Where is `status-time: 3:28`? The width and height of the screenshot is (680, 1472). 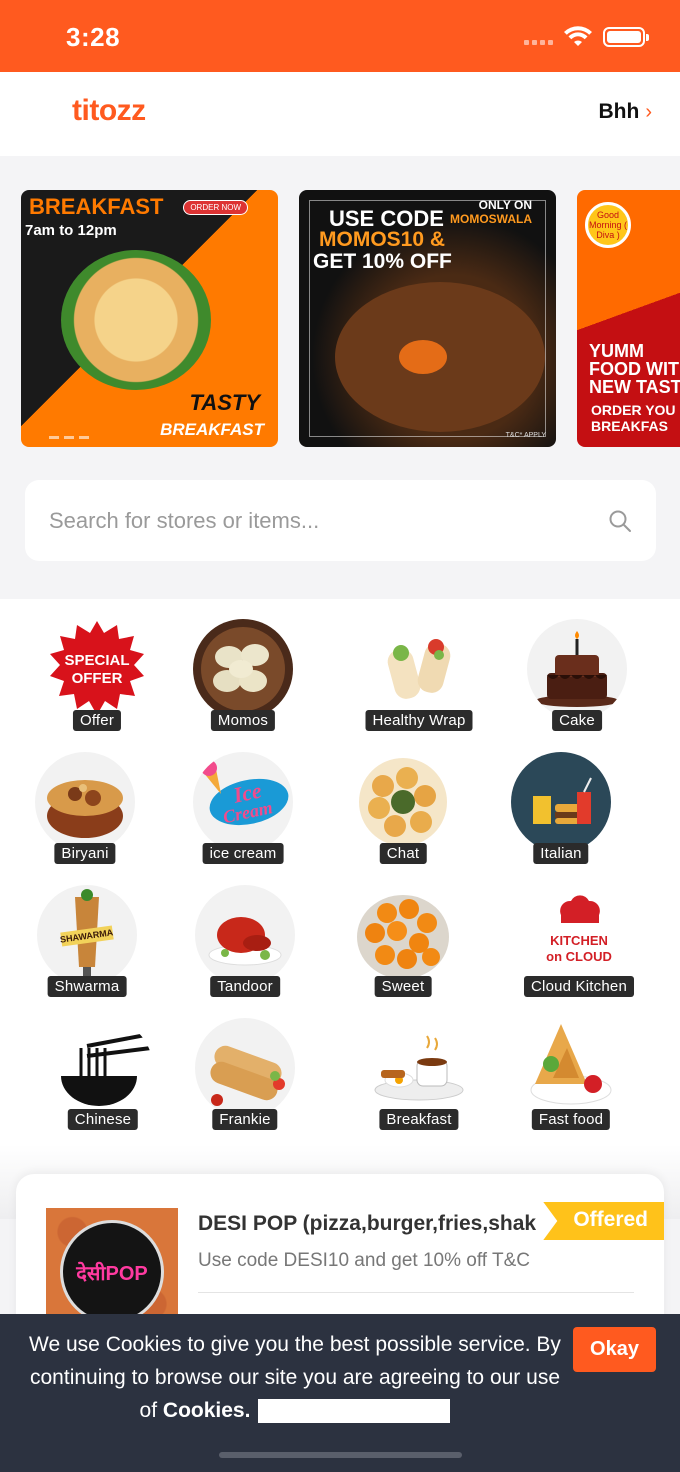 status-time: 3:28 is located at coordinates (93, 37).